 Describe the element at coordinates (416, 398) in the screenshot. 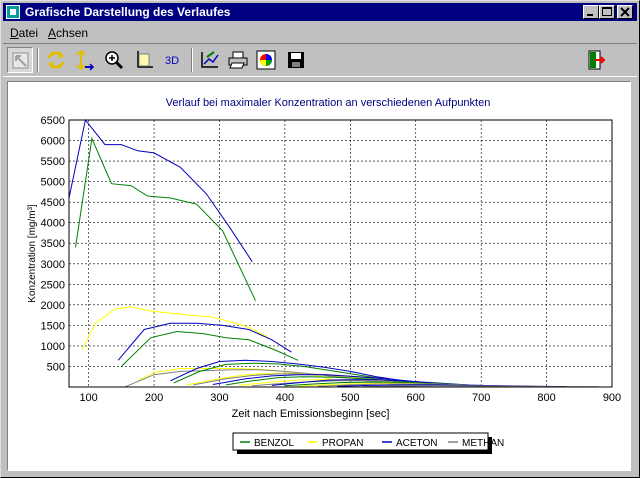

I see `x-tick-label: 600` at that location.